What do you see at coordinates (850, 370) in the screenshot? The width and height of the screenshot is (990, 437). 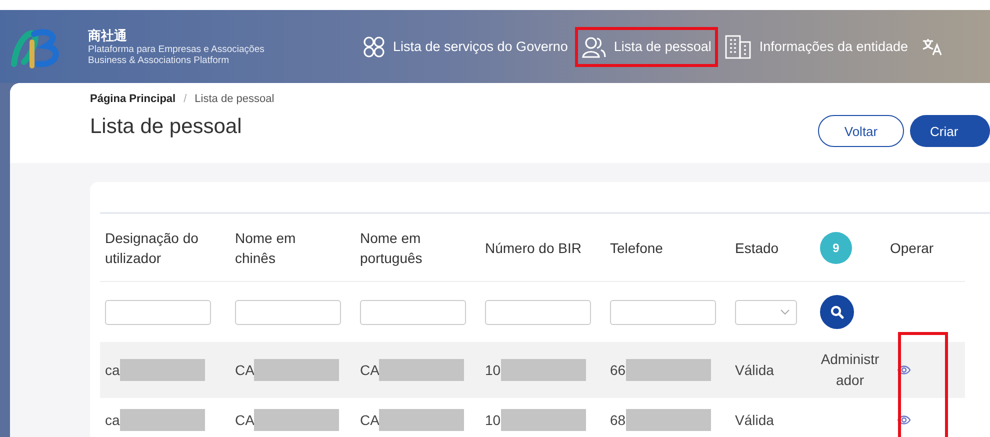 I see `role-text: Administrador` at bounding box center [850, 370].